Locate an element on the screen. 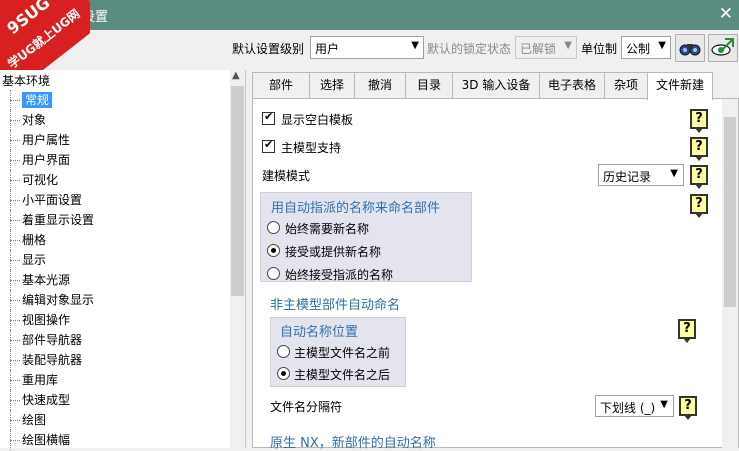  auto-position-group-title: 自动名称位置 is located at coordinates (319, 332).